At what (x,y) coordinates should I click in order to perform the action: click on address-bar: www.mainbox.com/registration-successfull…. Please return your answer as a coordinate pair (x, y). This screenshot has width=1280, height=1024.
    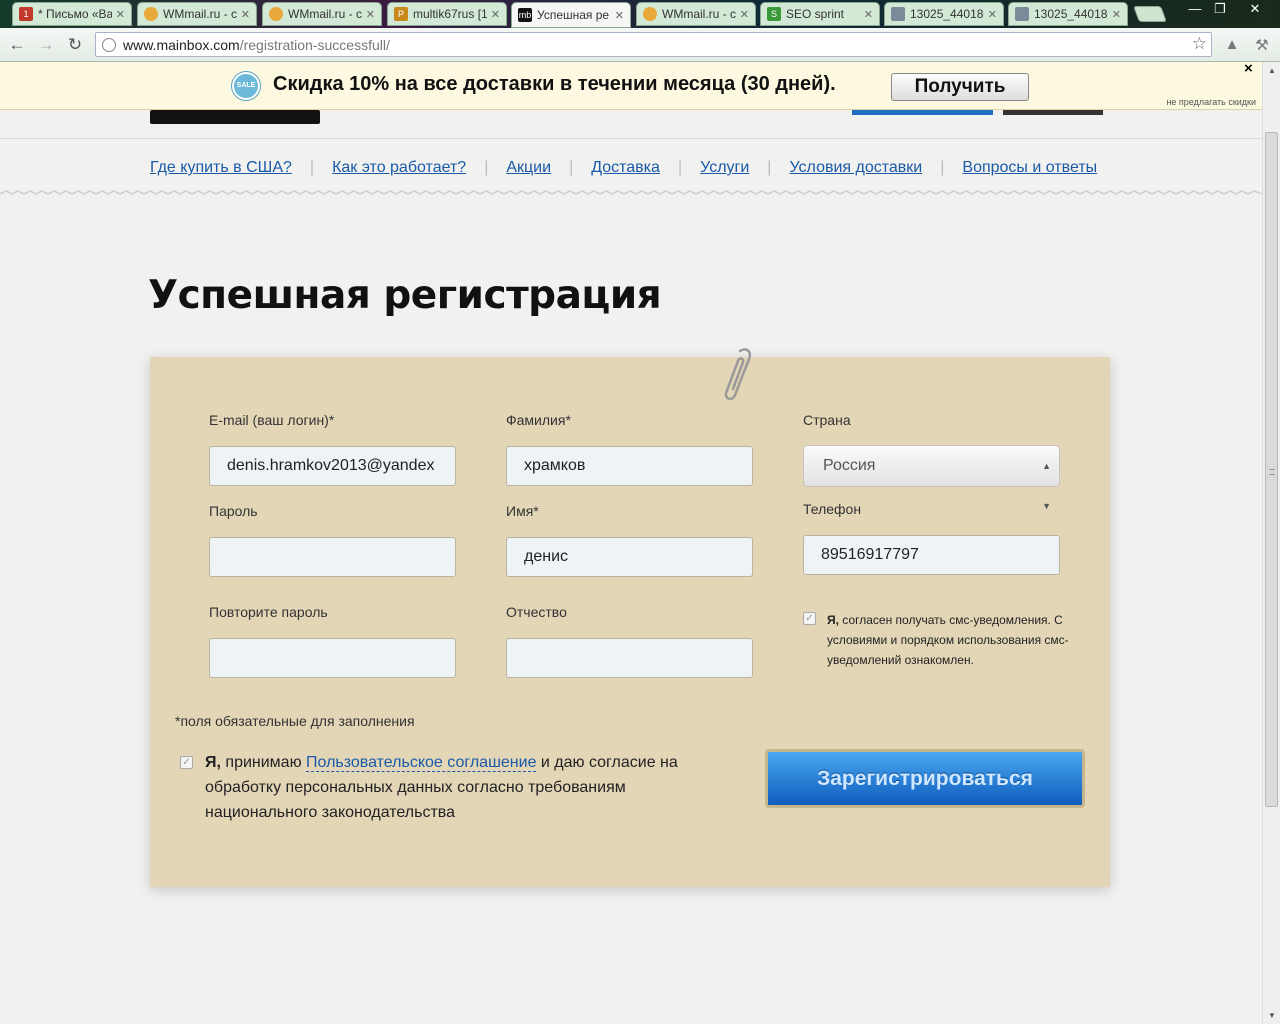
    Looking at the image, I should click on (653, 44).